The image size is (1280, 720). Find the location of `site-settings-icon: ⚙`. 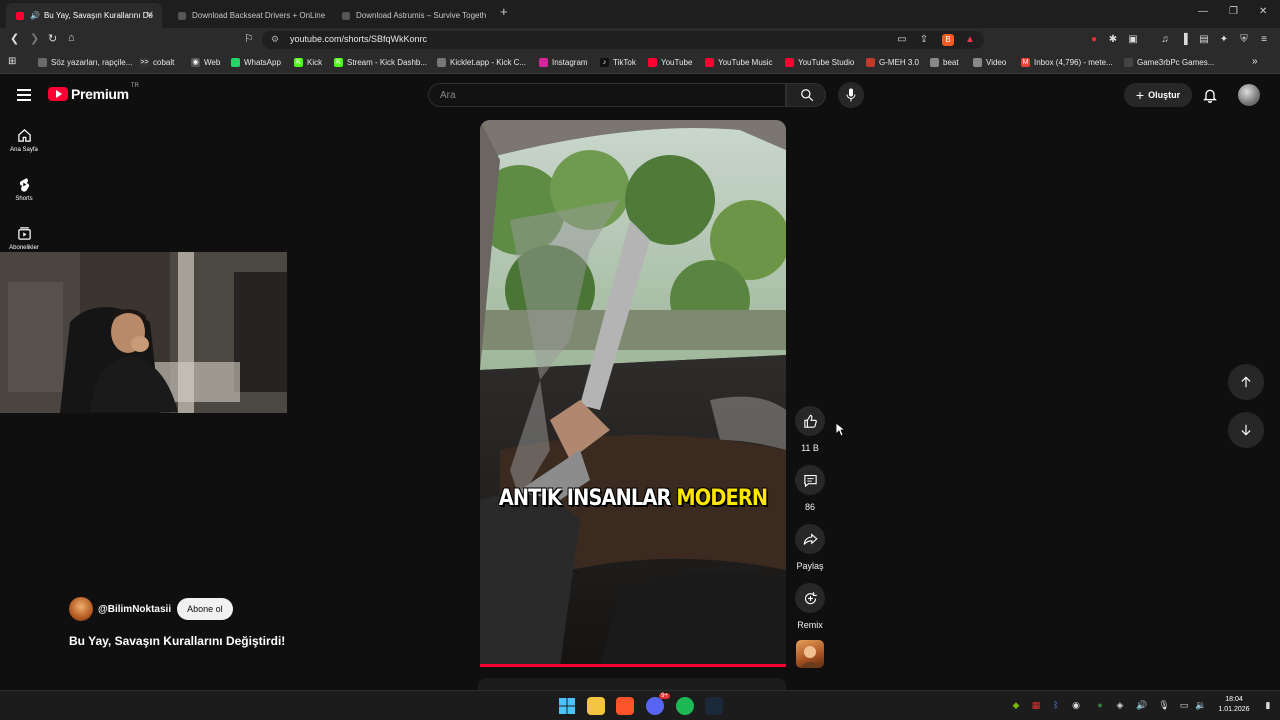

site-settings-icon: ⚙ is located at coordinates (275, 39).